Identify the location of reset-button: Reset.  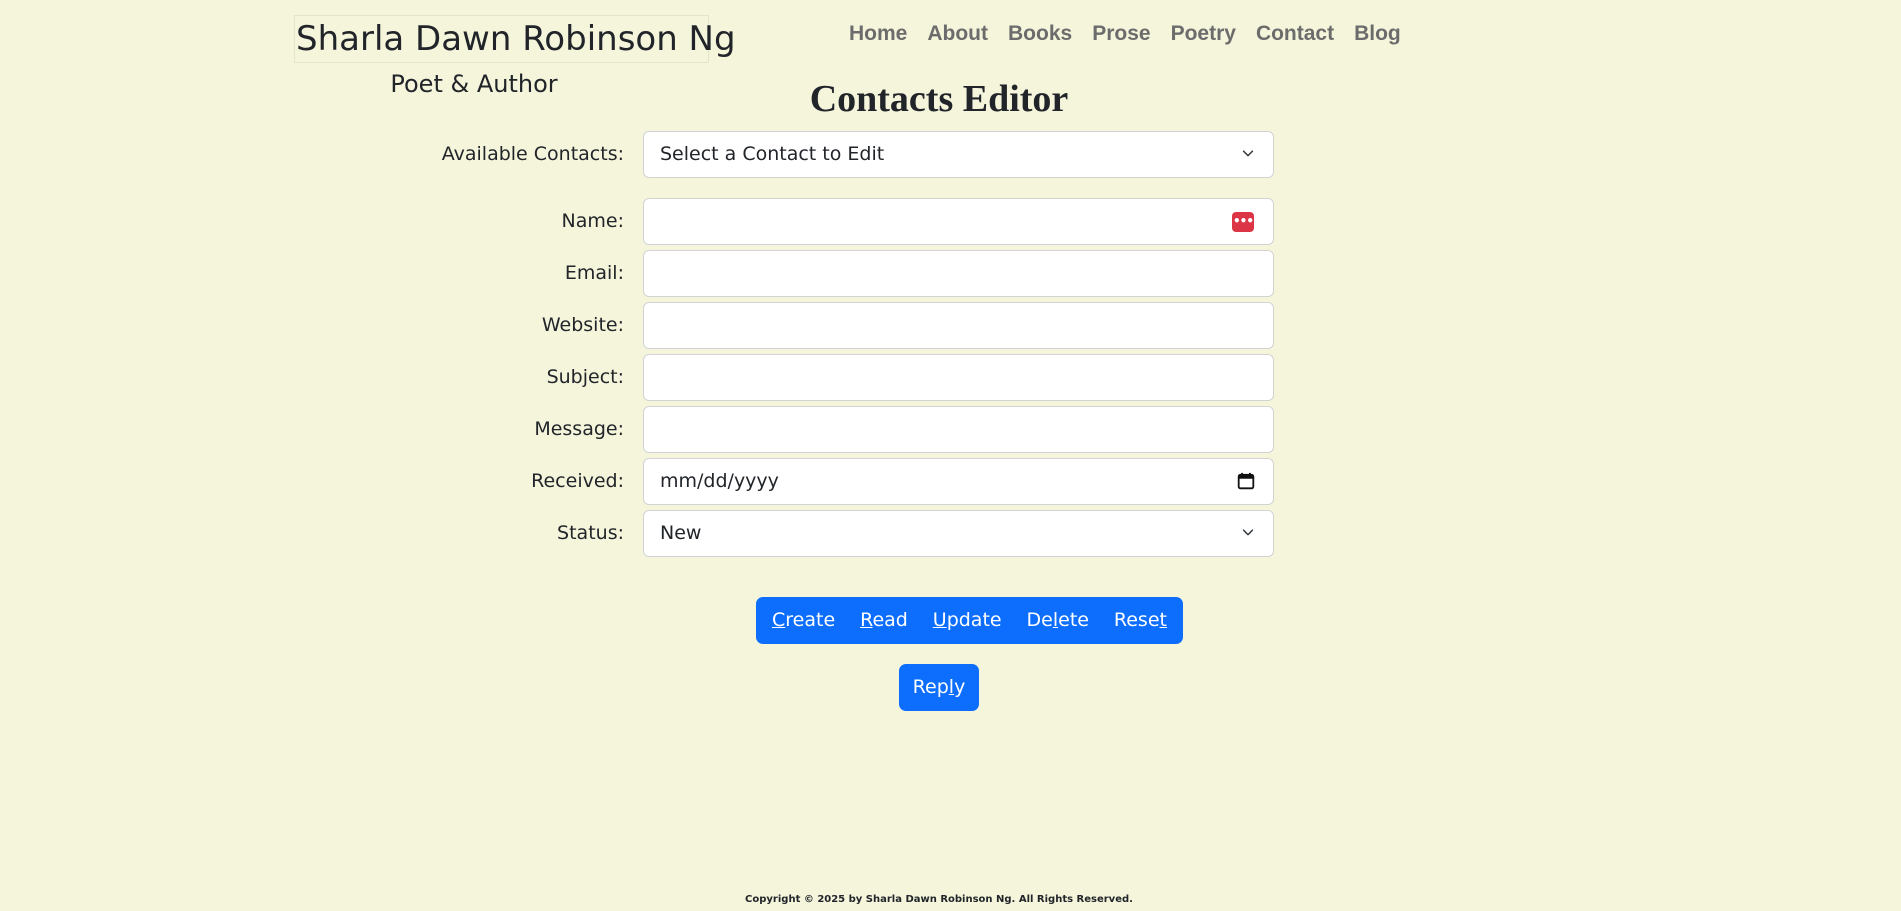
(1140, 620).